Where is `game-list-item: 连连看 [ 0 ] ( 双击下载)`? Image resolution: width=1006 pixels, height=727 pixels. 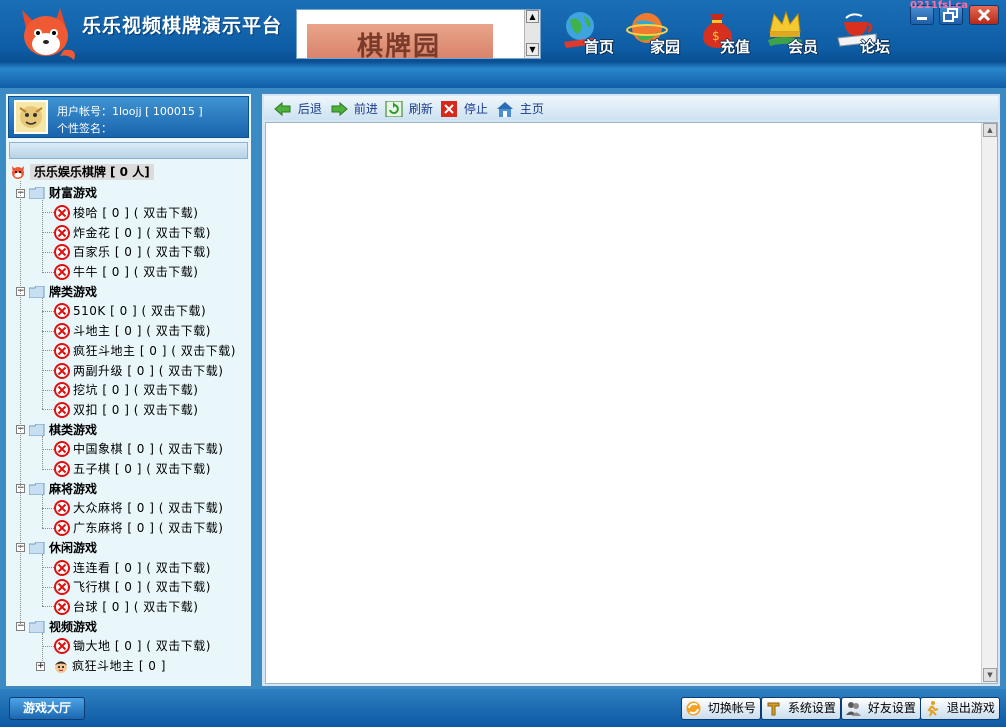
game-list-item: 连连看 [ 0 ] ( 双击下载) is located at coordinates (132, 567).